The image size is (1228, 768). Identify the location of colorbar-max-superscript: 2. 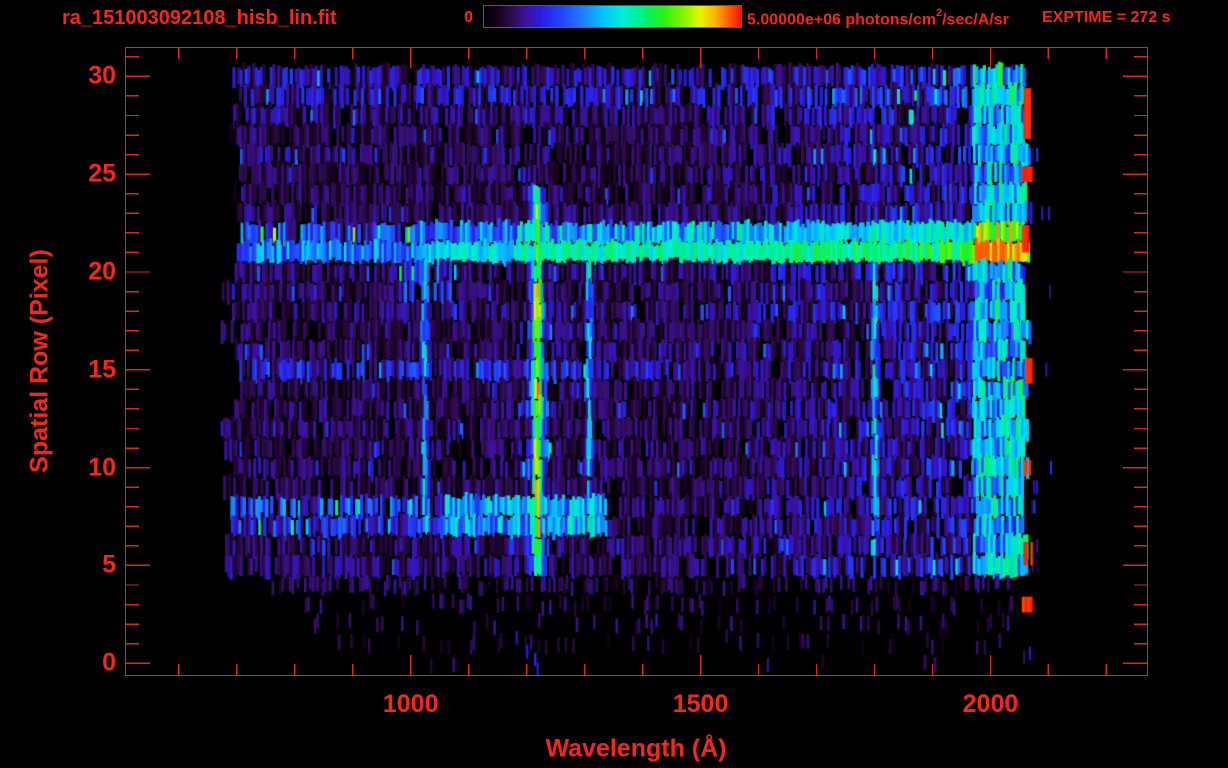
(939, 13).